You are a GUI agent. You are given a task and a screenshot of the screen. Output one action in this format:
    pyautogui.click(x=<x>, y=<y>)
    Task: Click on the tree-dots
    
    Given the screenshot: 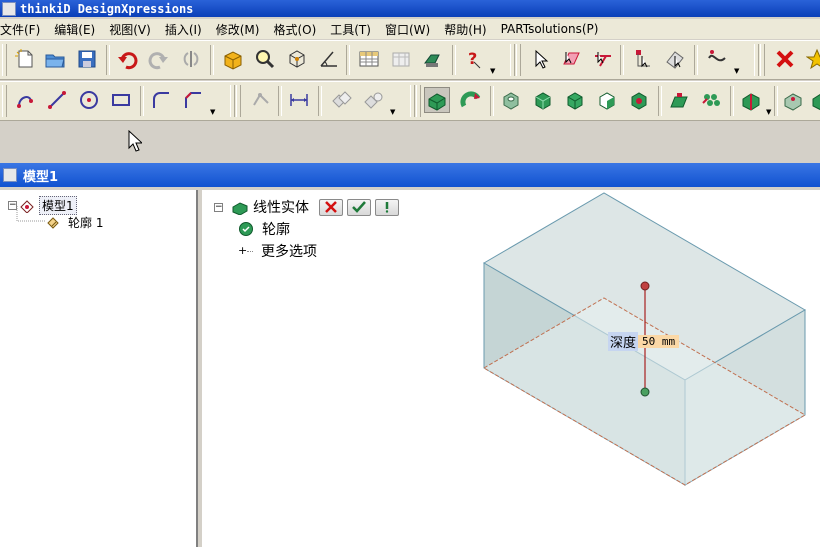 What is the action you would take?
    pyautogui.click(x=250, y=251)
    